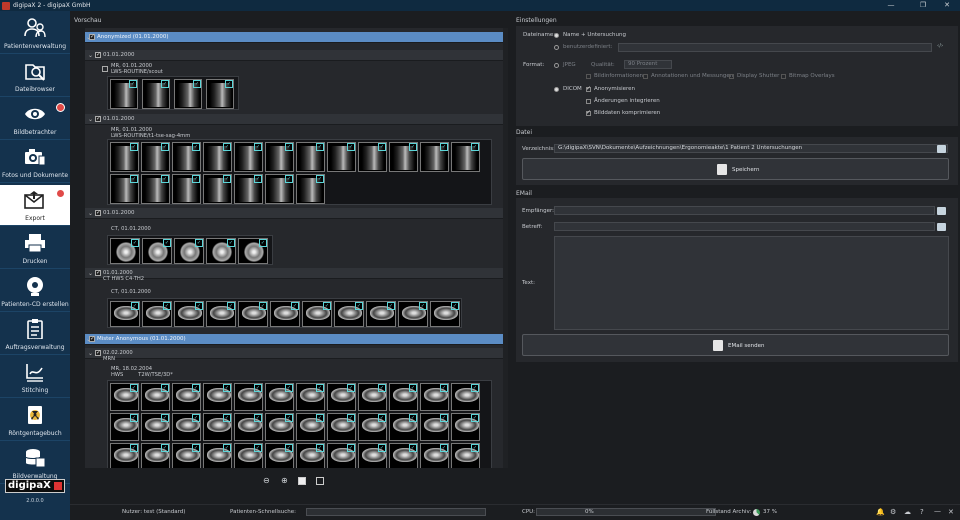  What do you see at coordinates (35, 33) in the screenshot?
I see `sidebar-item-patientenverwaltung: Patientenverwaltung` at bounding box center [35, 33].